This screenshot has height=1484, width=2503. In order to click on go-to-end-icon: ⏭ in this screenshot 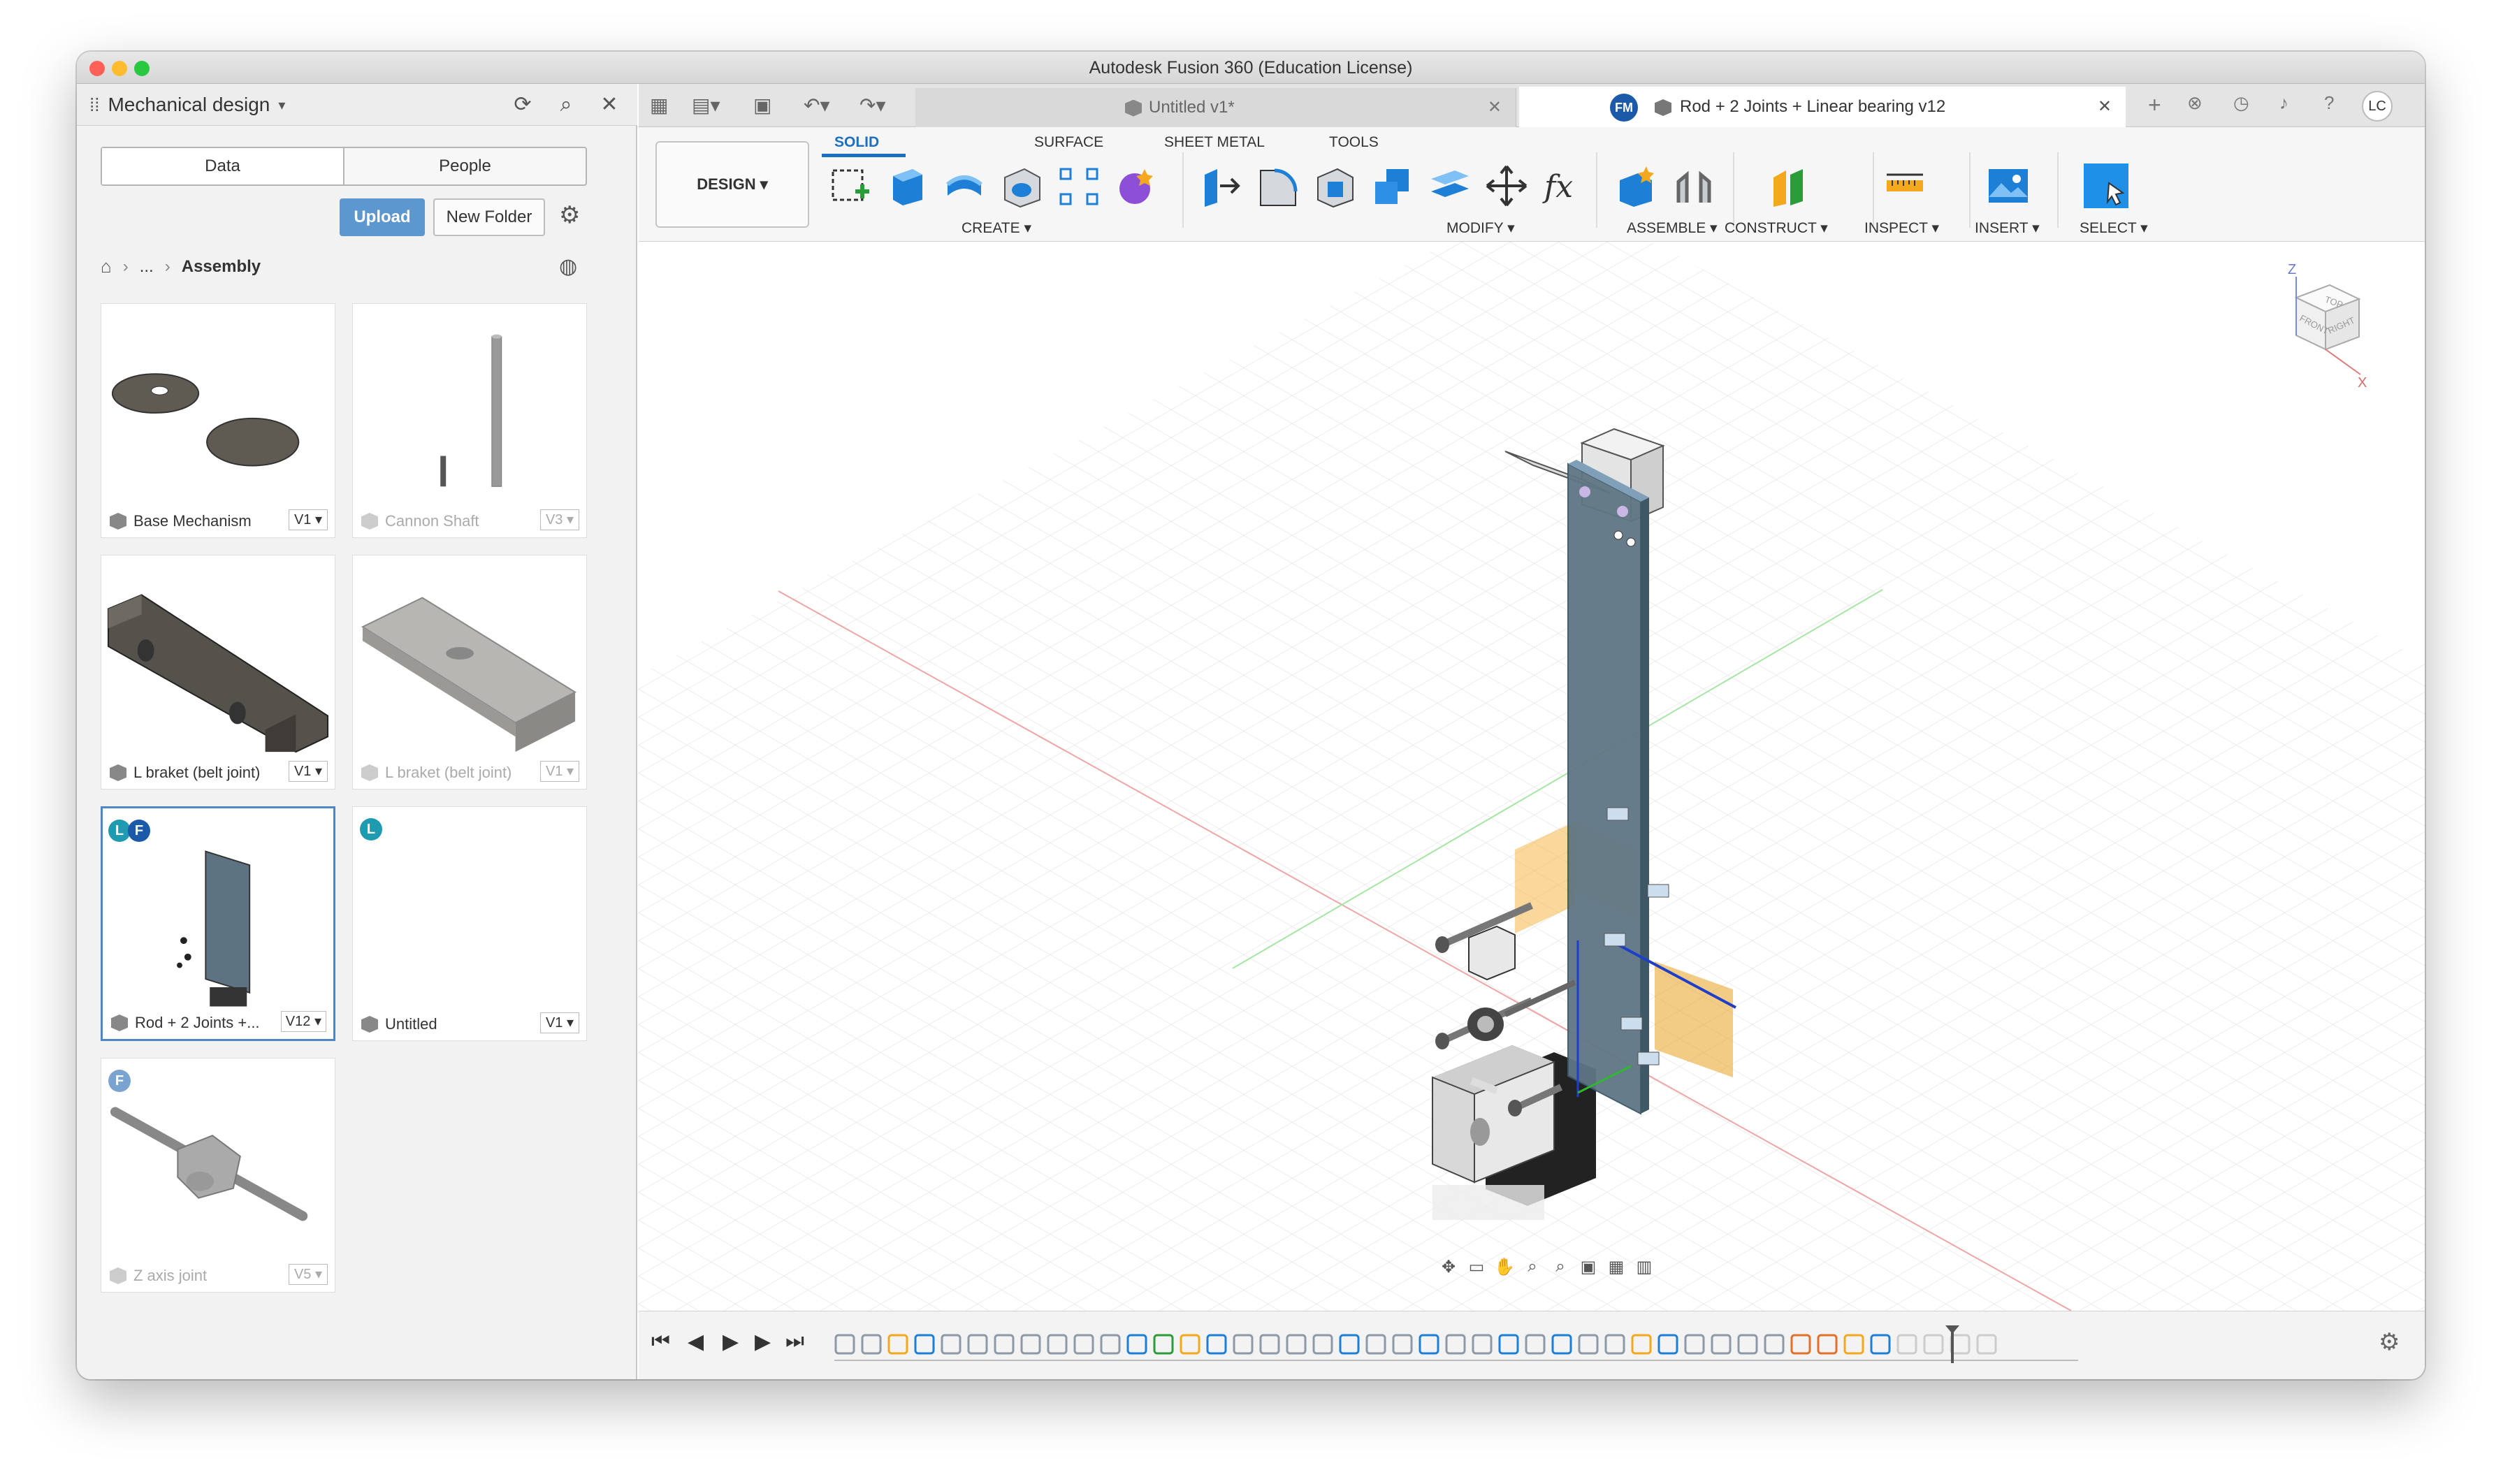, I will do `click(795, 1341)`.